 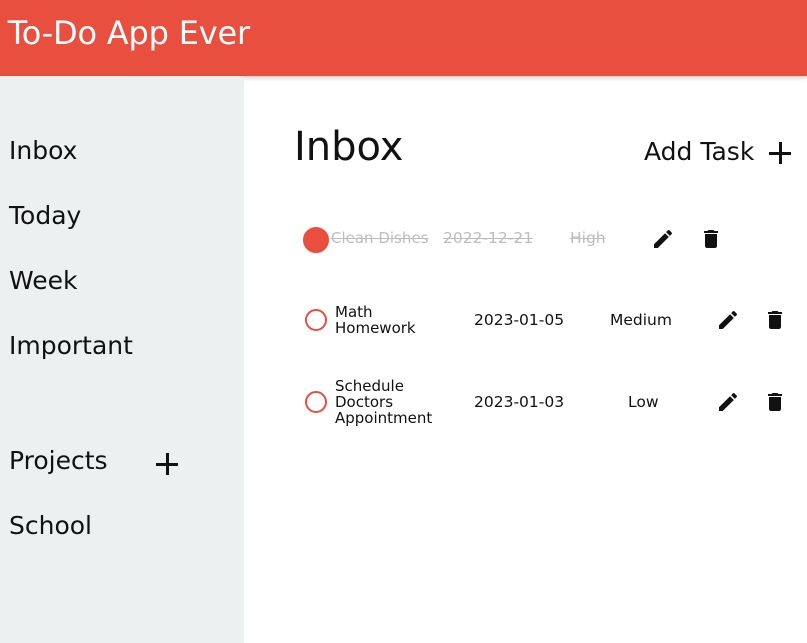 I want to click on task-date: 2023-01-05, so click(x=519, y=320).